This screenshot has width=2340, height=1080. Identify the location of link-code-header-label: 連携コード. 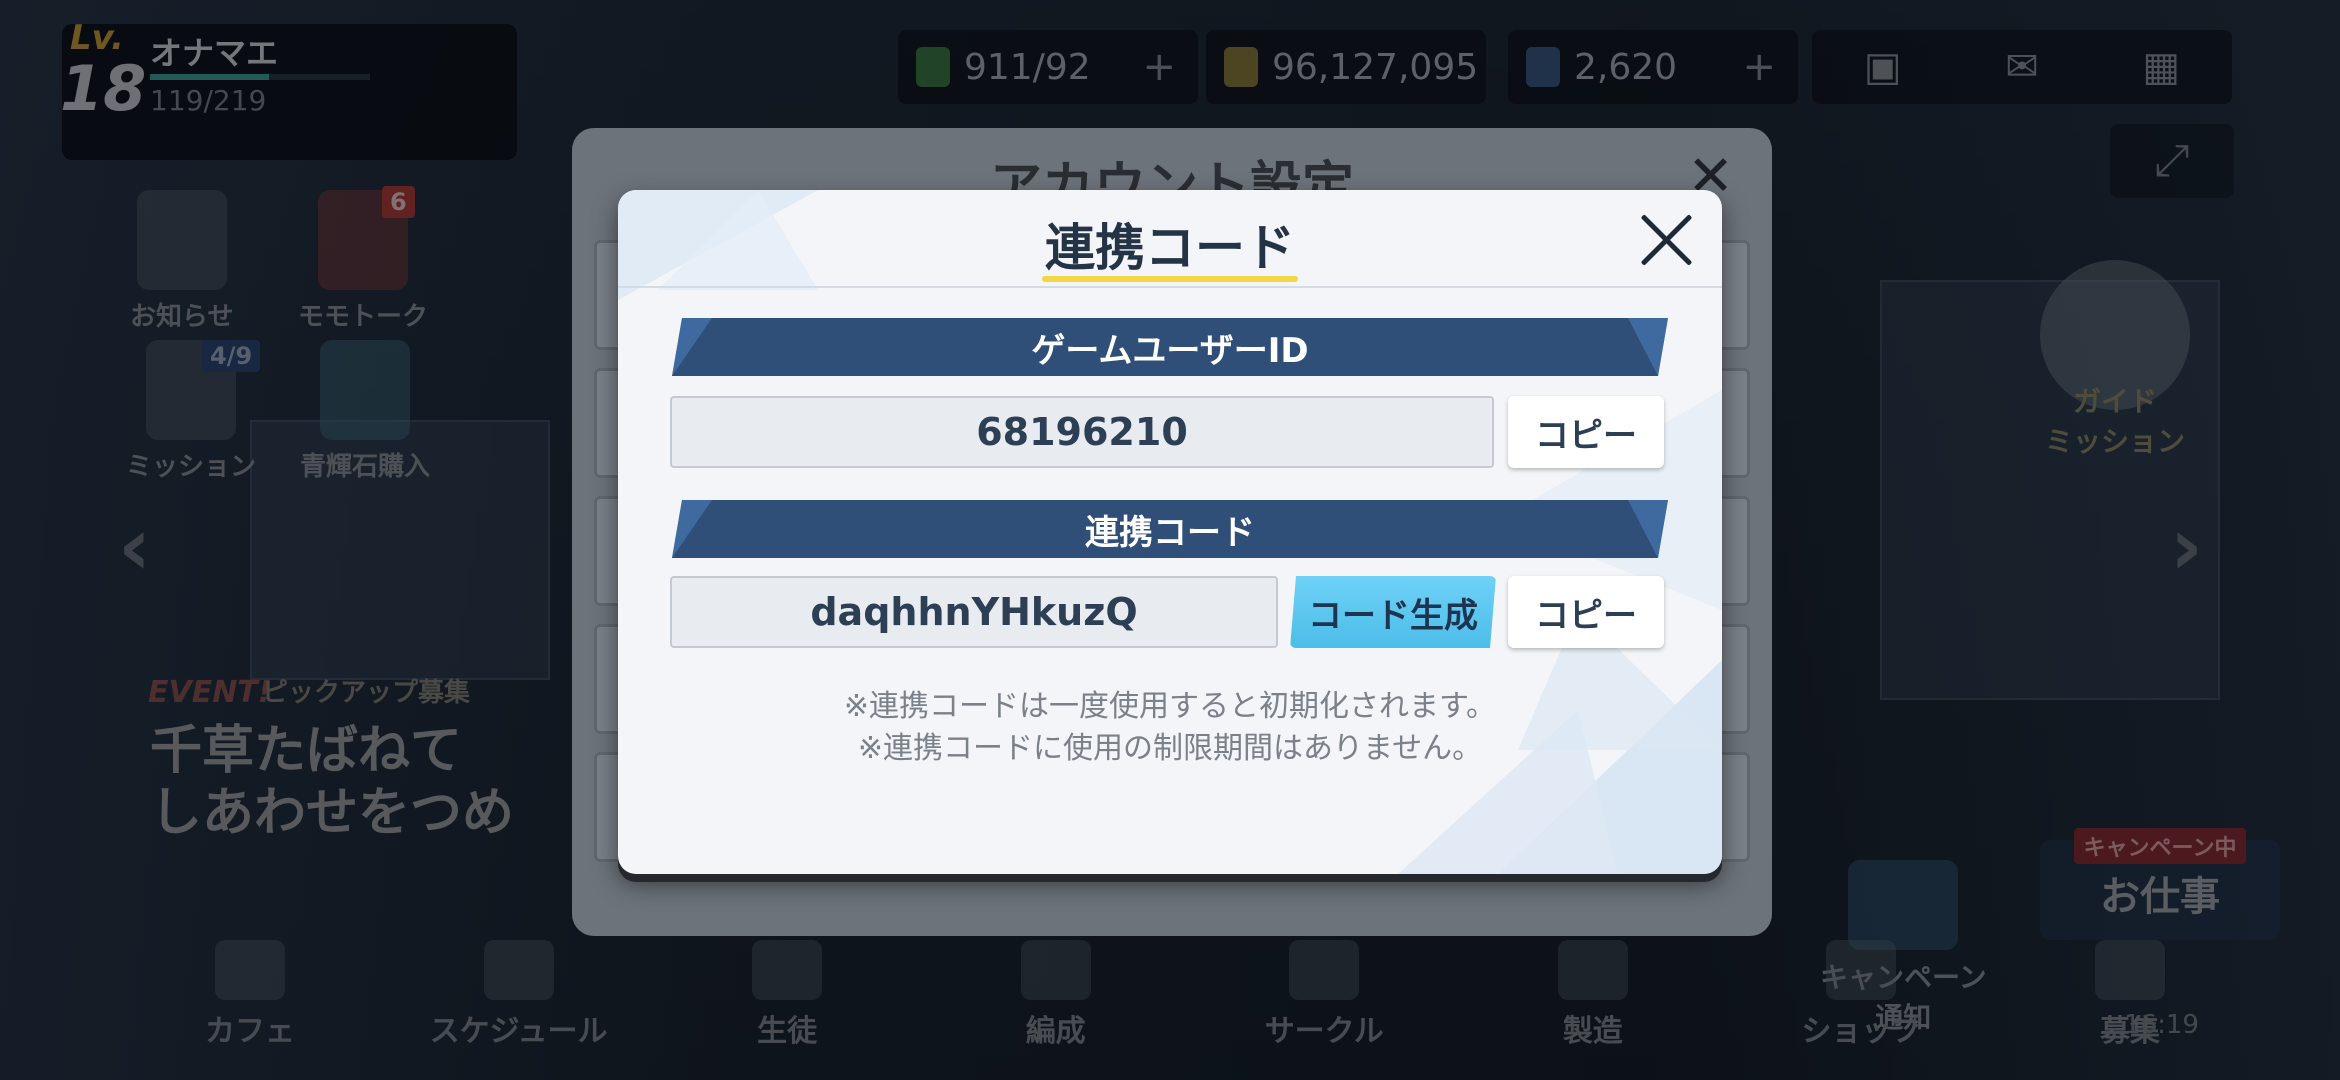
(1170, 532).